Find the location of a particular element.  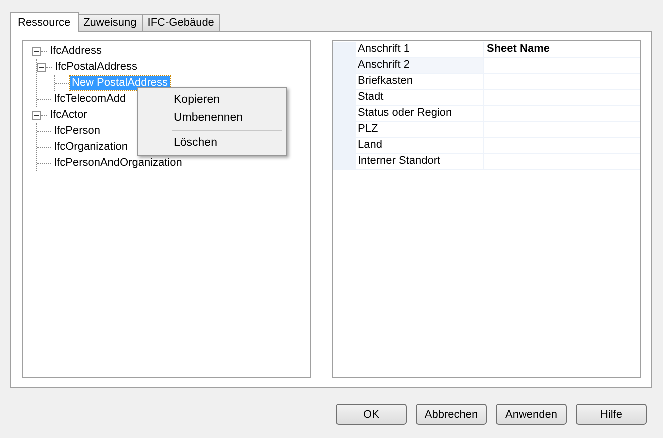

property-name: Briefkasten is located at coordinates (420, 82).